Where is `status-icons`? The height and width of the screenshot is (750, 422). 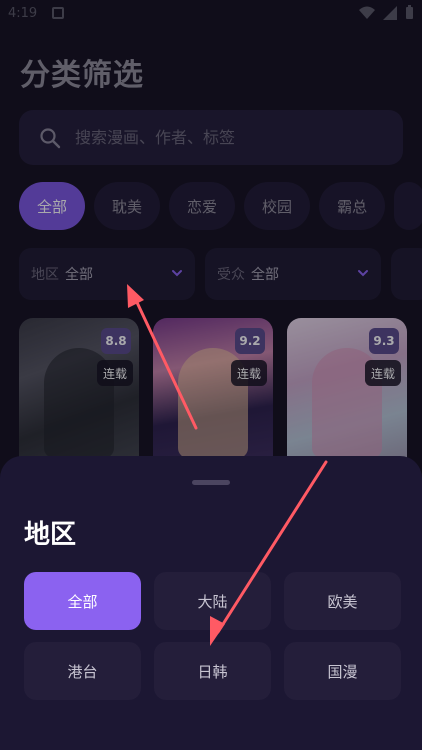
status-icons is located at coordinates (386, 12).